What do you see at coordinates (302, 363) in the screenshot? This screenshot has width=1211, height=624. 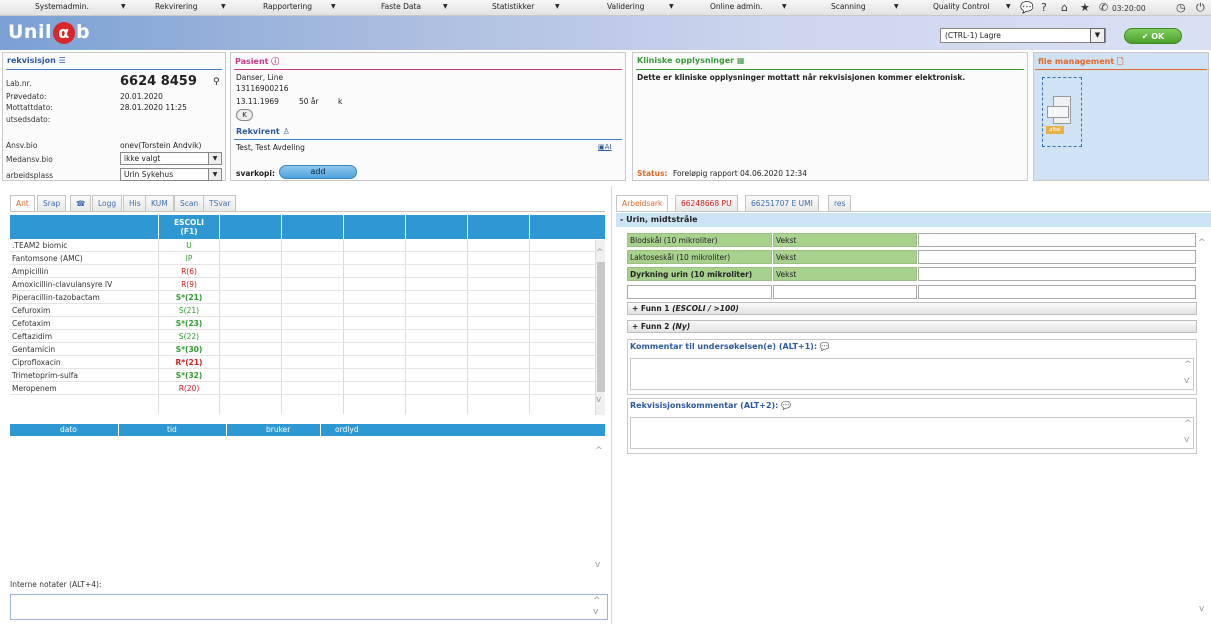 I see `table-row: Ciprofloxacin R*(21)` at bounding box center [302, 363].